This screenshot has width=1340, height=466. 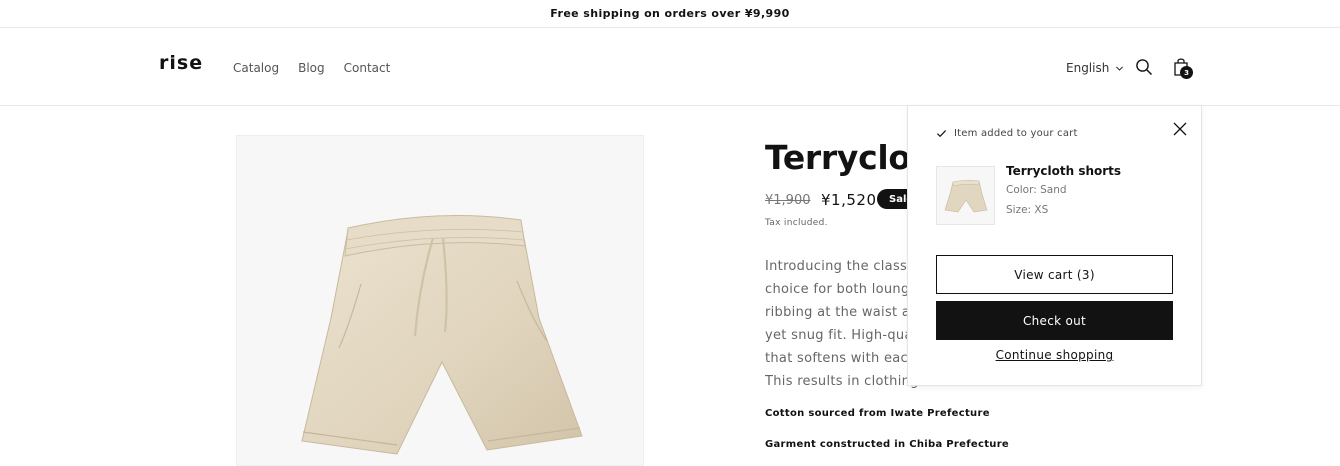 I want to click on sale-price: ¥1,520, so click(x=849, y=200).